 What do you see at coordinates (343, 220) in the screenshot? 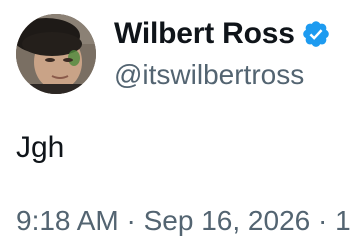
I see `tweet-views-count: 1` at bounding box center [343, 220].